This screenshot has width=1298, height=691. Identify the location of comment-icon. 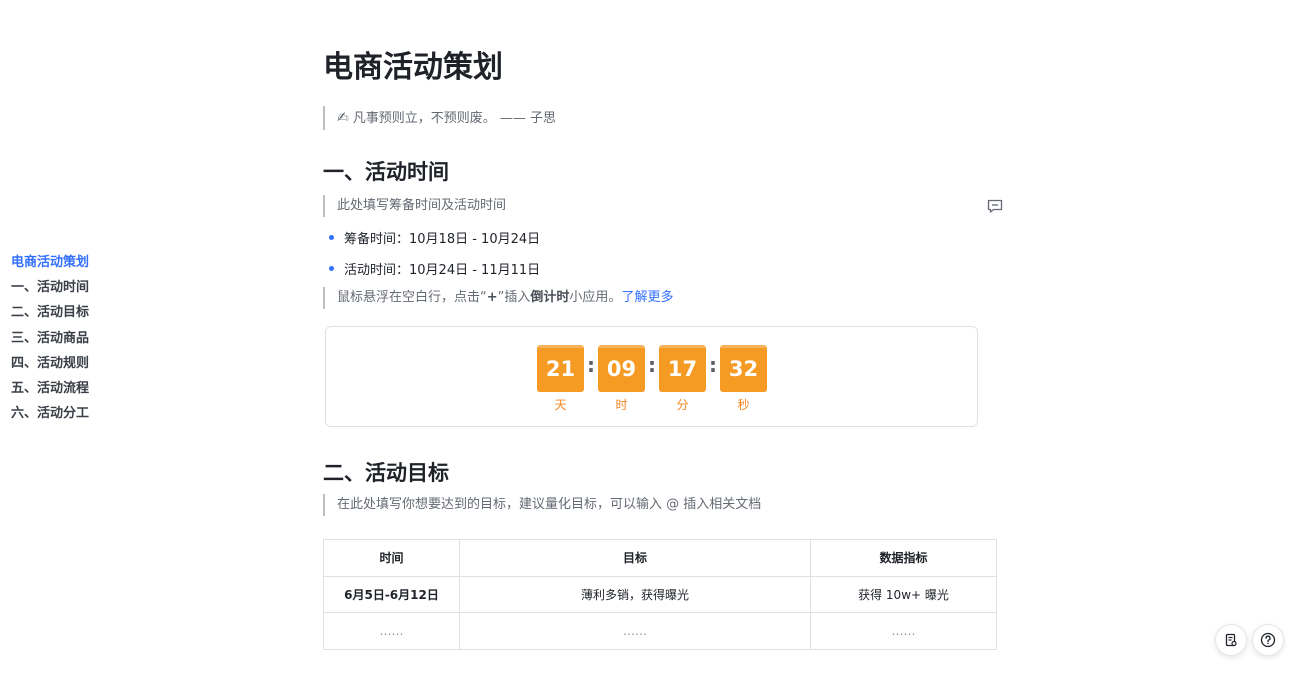
(995, 206).